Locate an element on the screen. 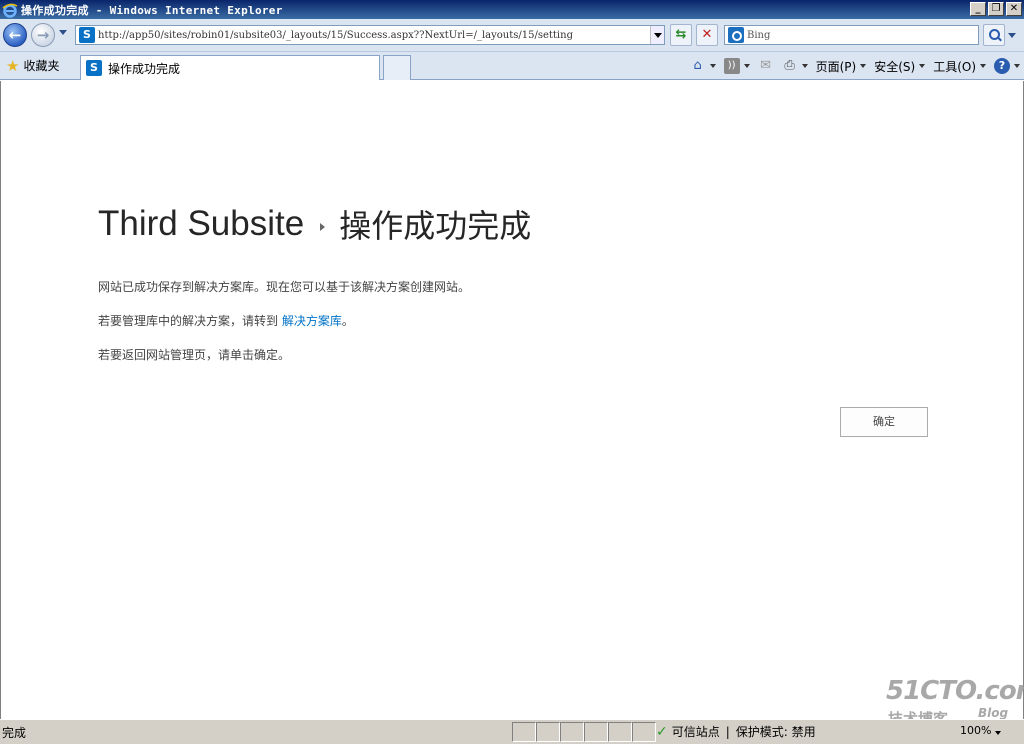  new-tab-button is located at coordinates (397, 67).